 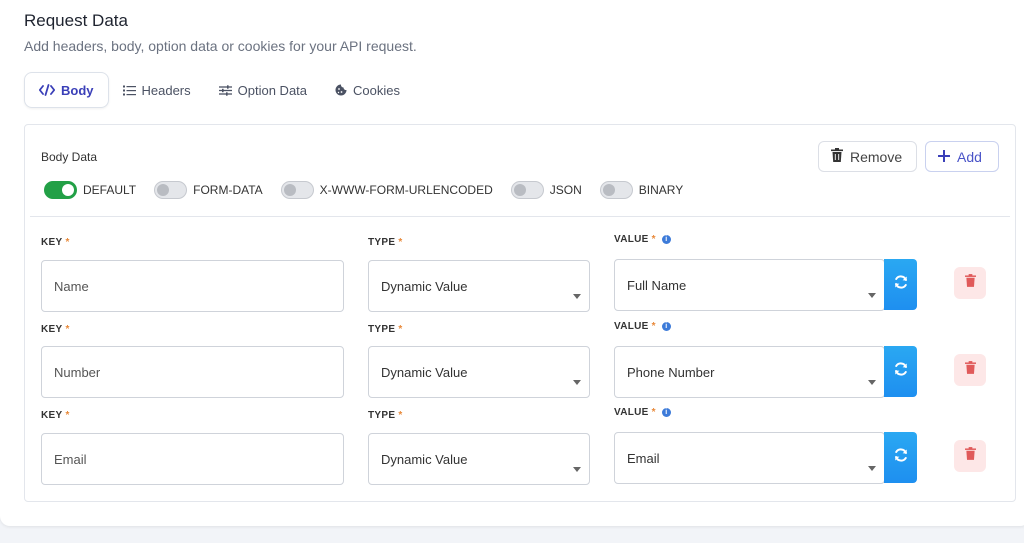 What do you see at coordinates (520, 216) in the screenshot?
I see `divider` at bounding box center [520, 216].